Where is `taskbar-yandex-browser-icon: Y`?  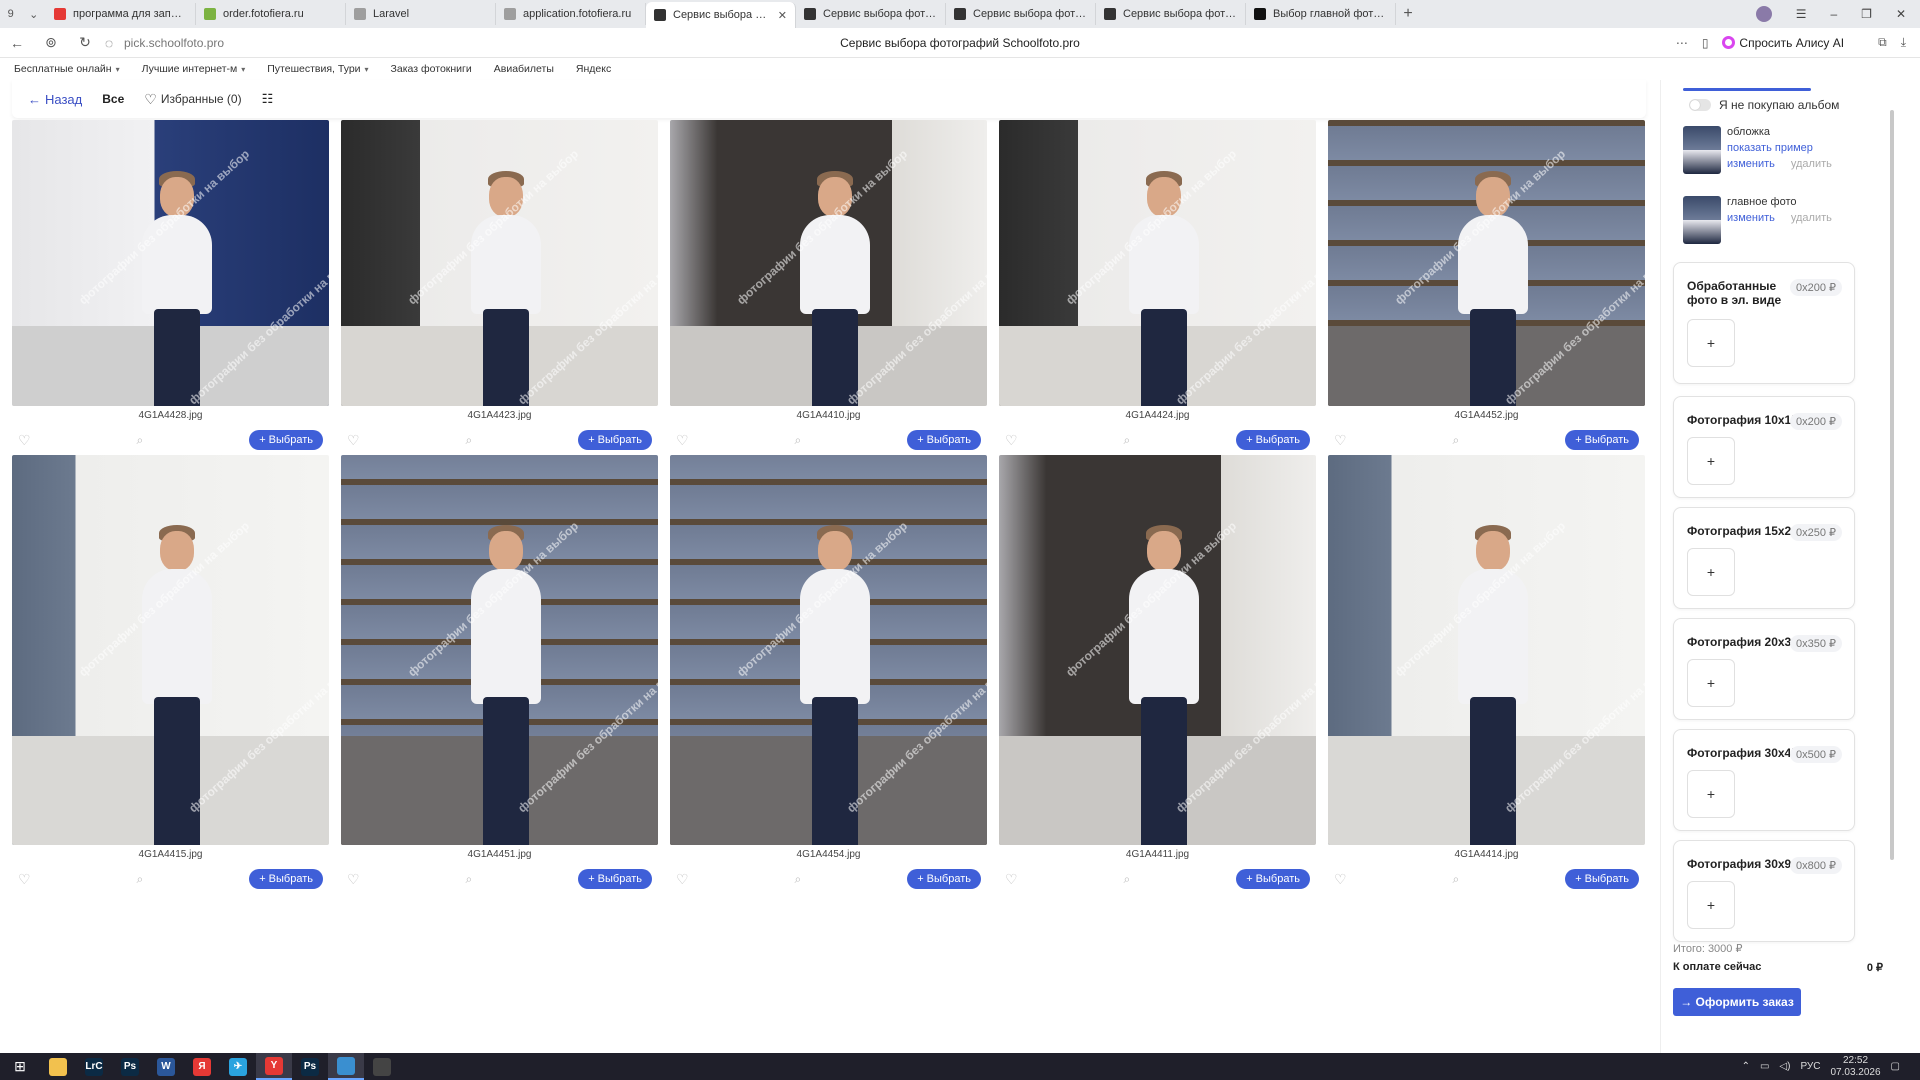
taskbar-yandex-browser-icon: Y is located at coordinates (274, 1066).